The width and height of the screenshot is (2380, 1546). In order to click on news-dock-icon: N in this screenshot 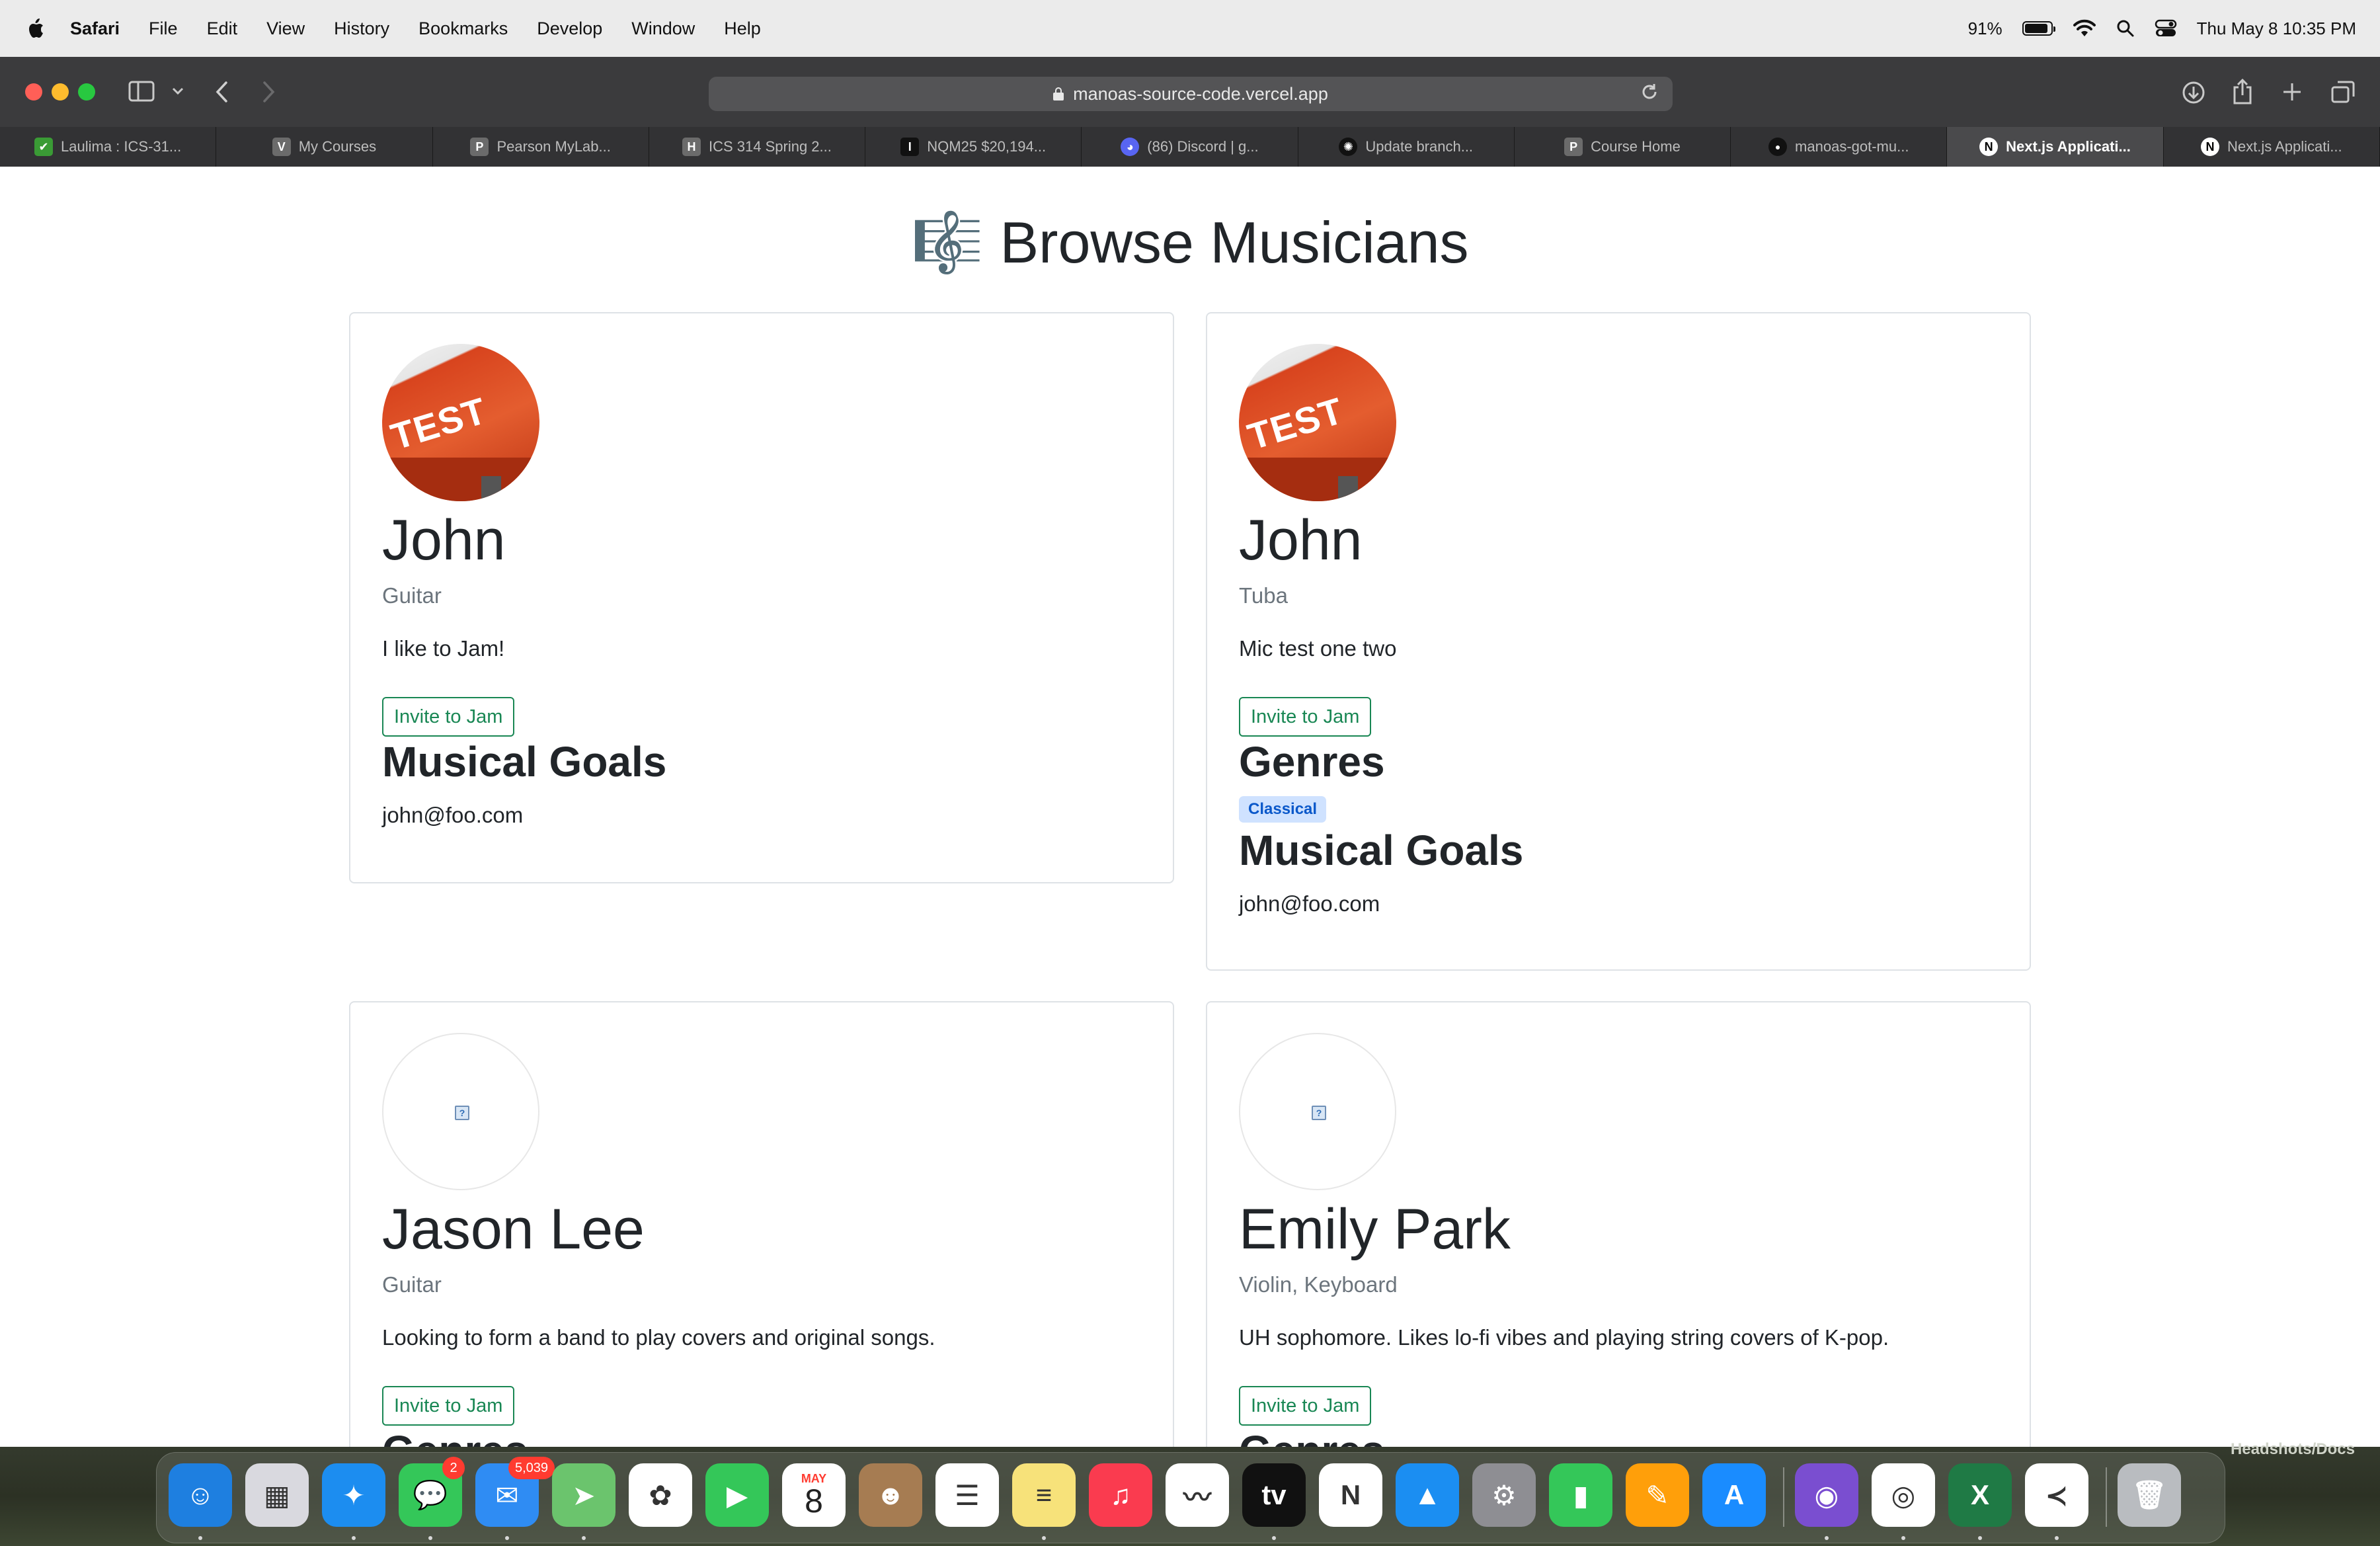, I will do `click(1350, 1495)`.